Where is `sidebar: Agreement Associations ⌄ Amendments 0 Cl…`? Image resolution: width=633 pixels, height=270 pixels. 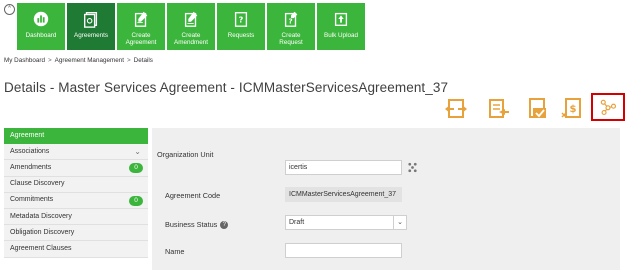 sidebar: Agreement Associations ⌄ Amendments 0 Cl… is located at coordinates (76, 193).